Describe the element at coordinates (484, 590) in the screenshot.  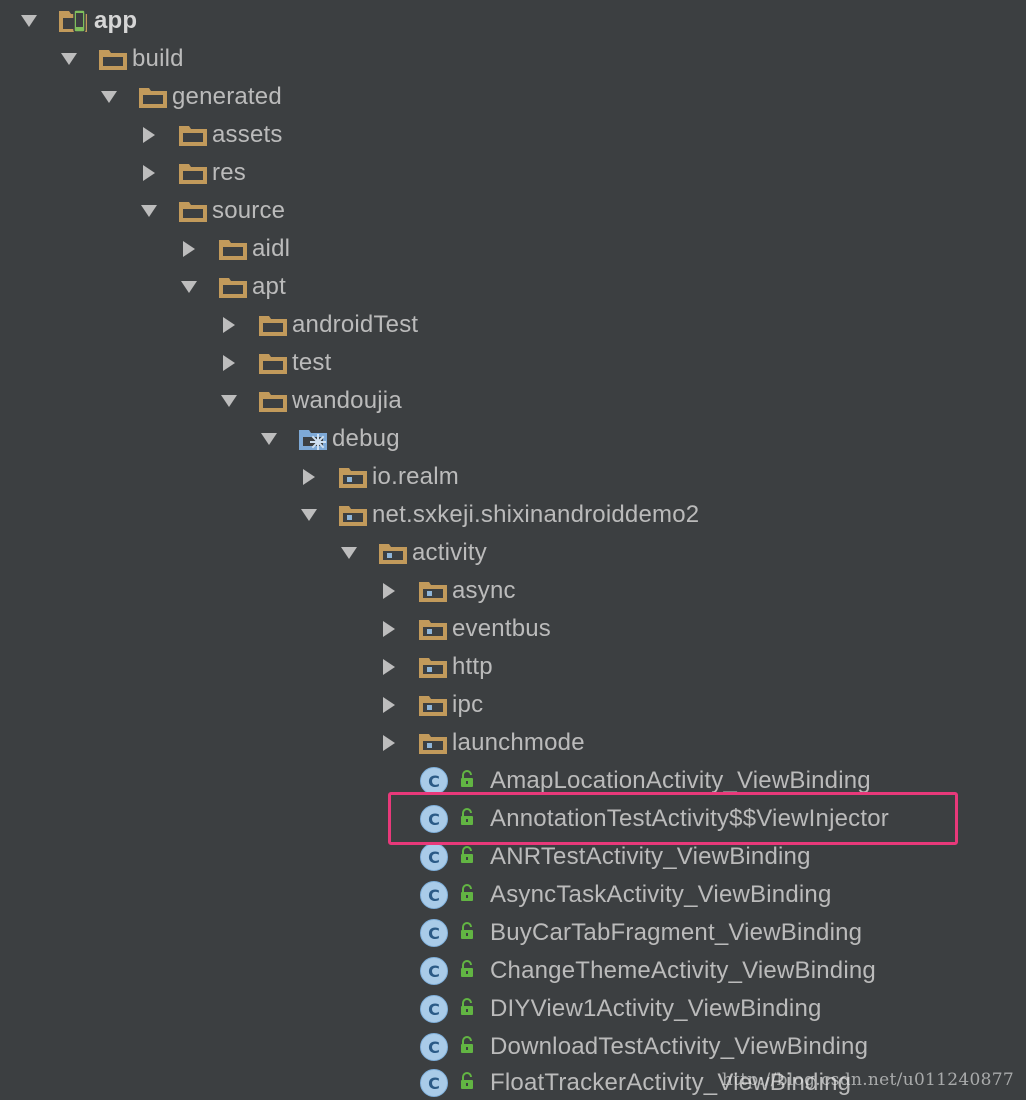
I see `tree-item-label: async` at that location.